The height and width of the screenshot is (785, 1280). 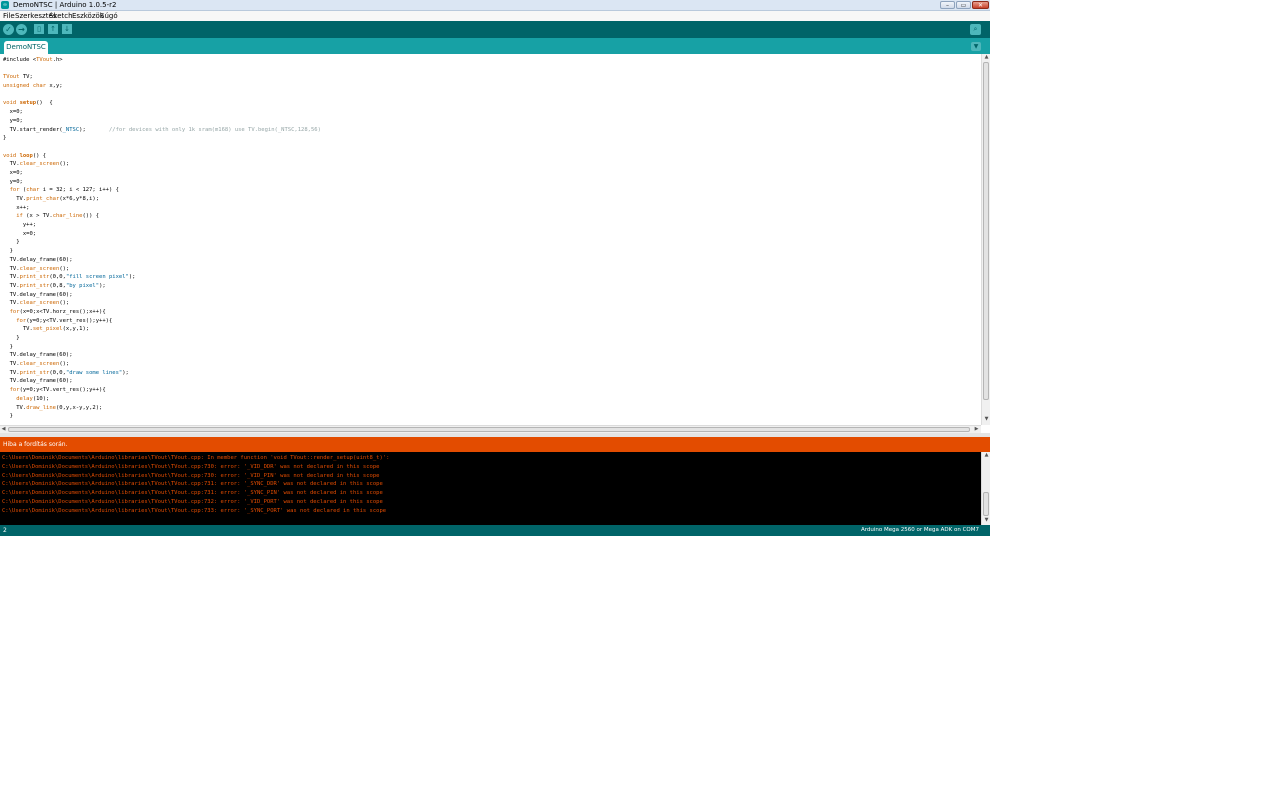 I want to click on minimize-button: –, so click(x=947, y=5).